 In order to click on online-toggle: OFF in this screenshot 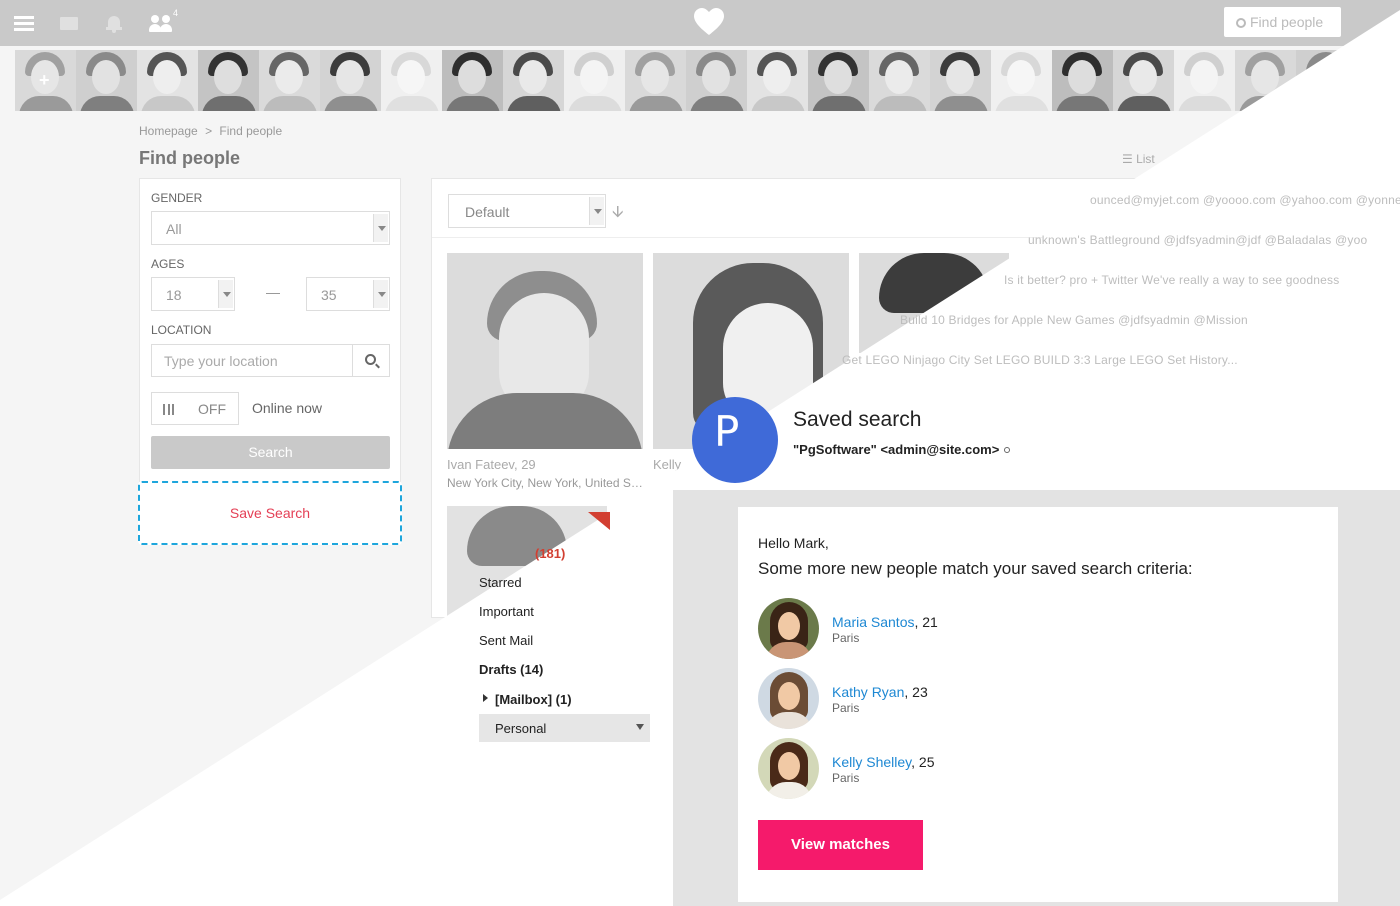, I will do `click(195, 408)`.